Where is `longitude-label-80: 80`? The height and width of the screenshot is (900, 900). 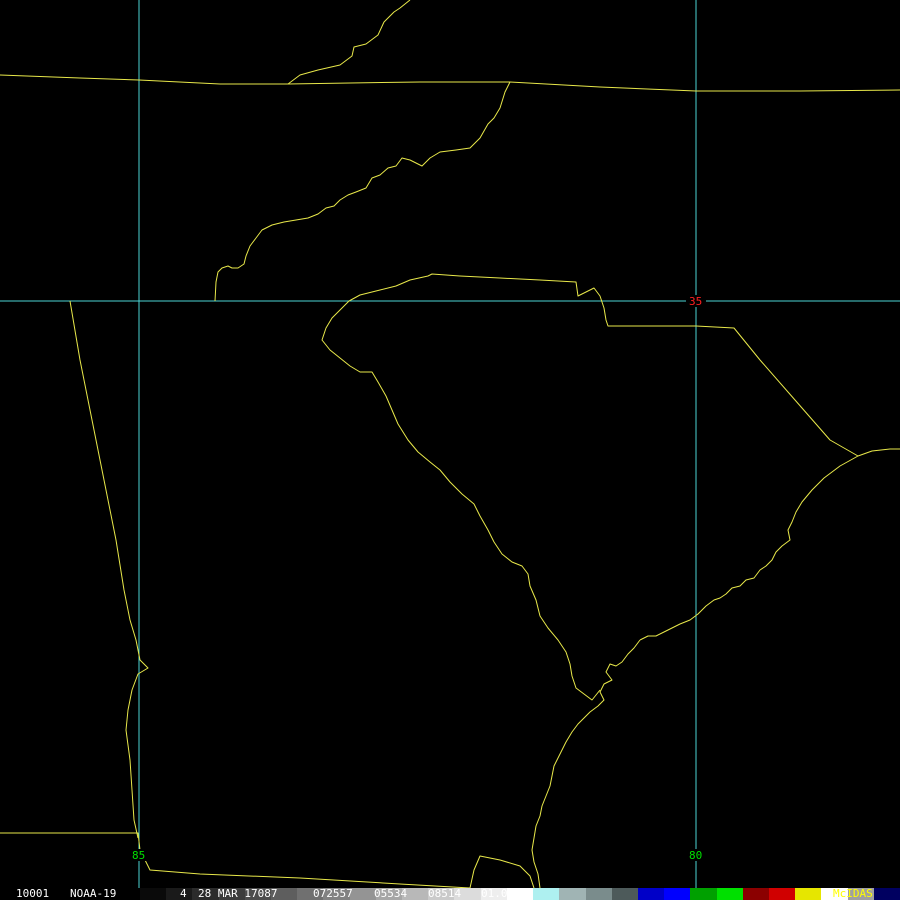 longitude-label-80: 80 is located at coordinates (695, 855).